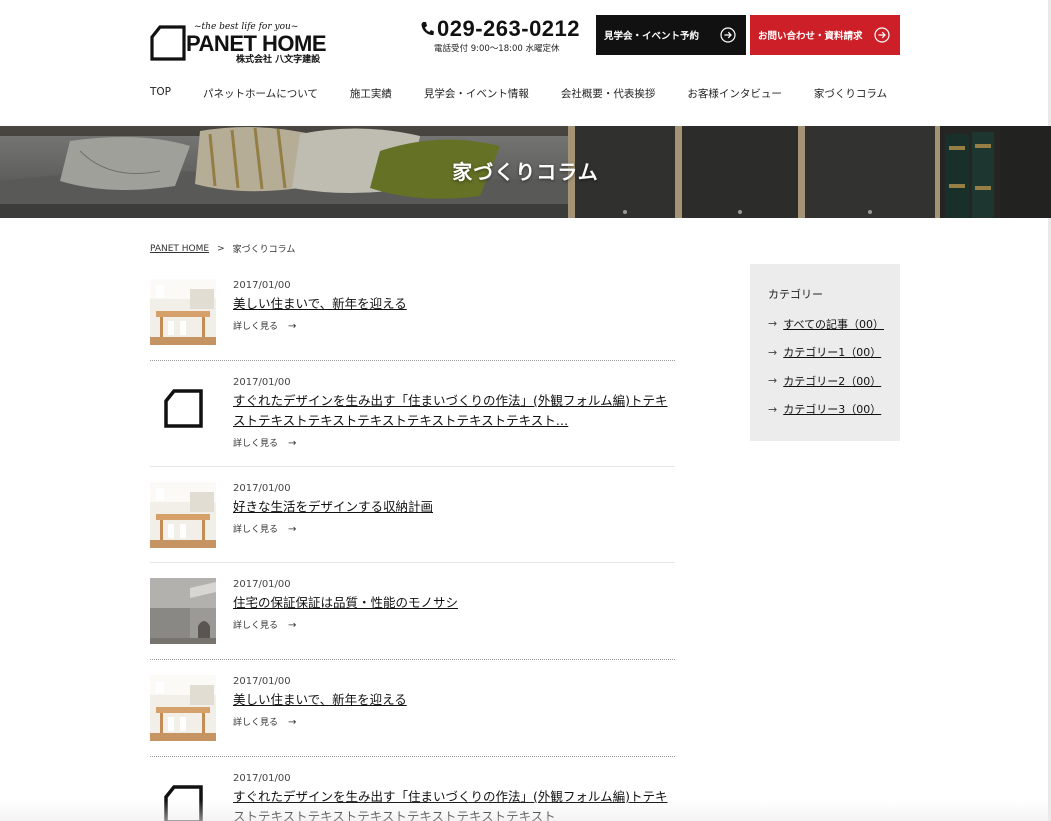  I want to click on article-title-link: 好きな生活をデザインする収納計画, so click(455, 507).